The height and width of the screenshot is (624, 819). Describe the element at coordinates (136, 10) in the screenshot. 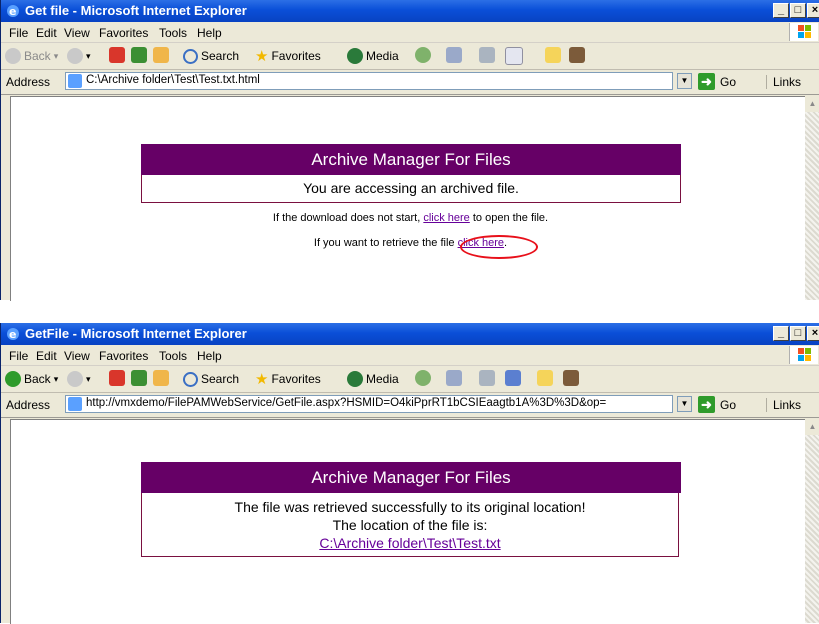

I see `window-title: Get file - Microsoft Internet Explorer` at that location.